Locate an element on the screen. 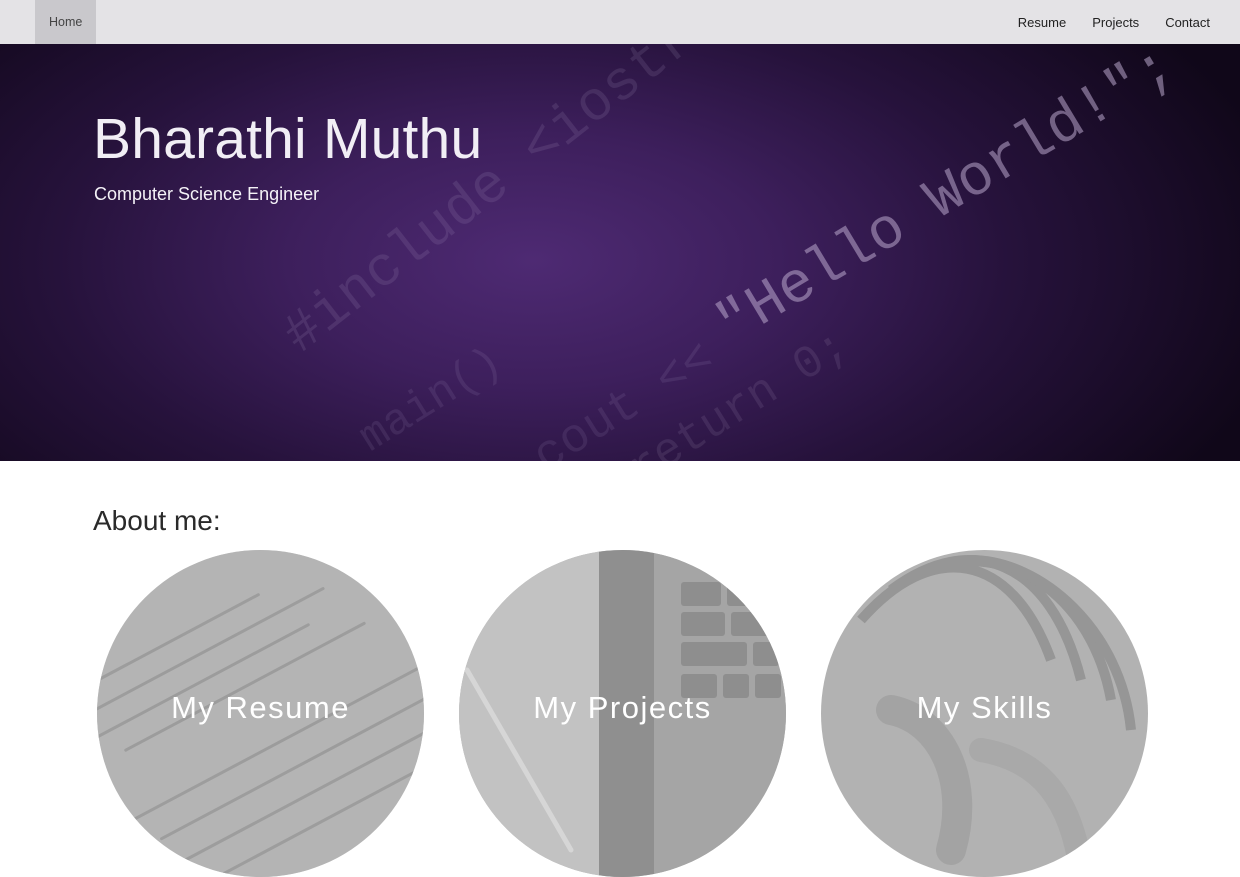 Image resolution: width=1240 pixels, height=877 pixels. nav-resume-link: Resume is located at coordinates (1042, 22).